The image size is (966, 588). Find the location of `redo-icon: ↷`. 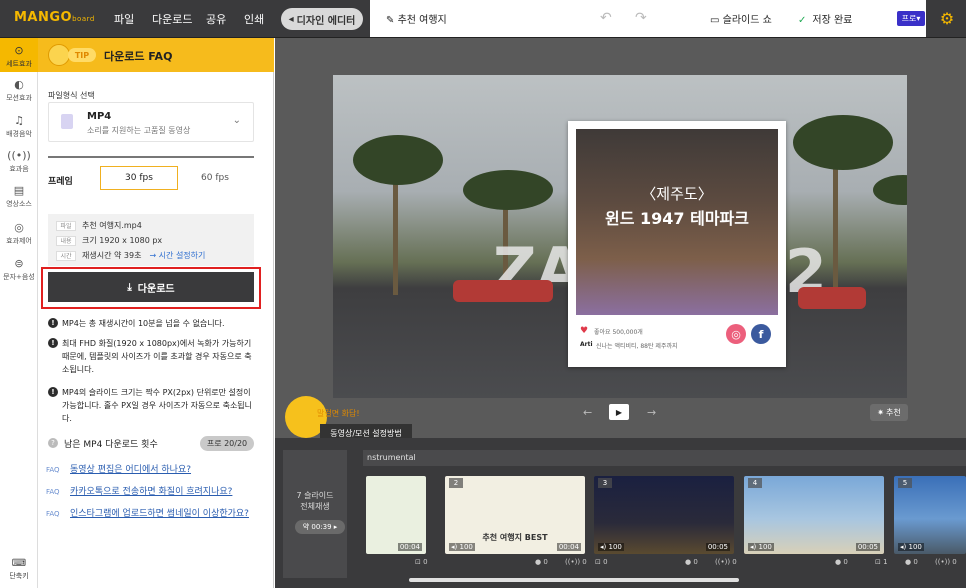

redo-icon: ↷ is located at coordinates (641, 18).